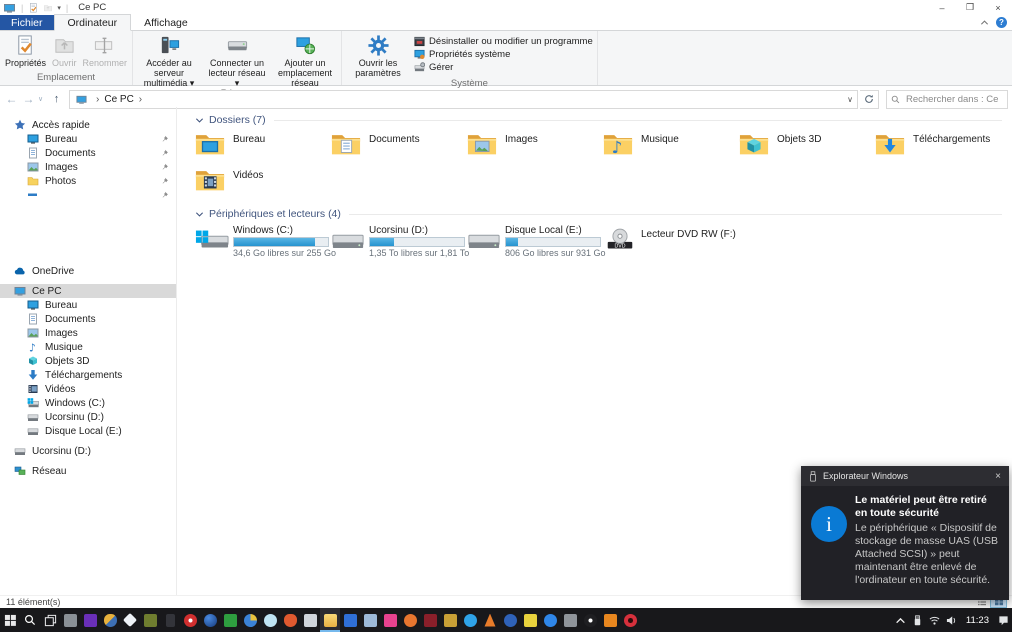  I want to click on ribbon-tab: Ordinateur, so click(92, 22).